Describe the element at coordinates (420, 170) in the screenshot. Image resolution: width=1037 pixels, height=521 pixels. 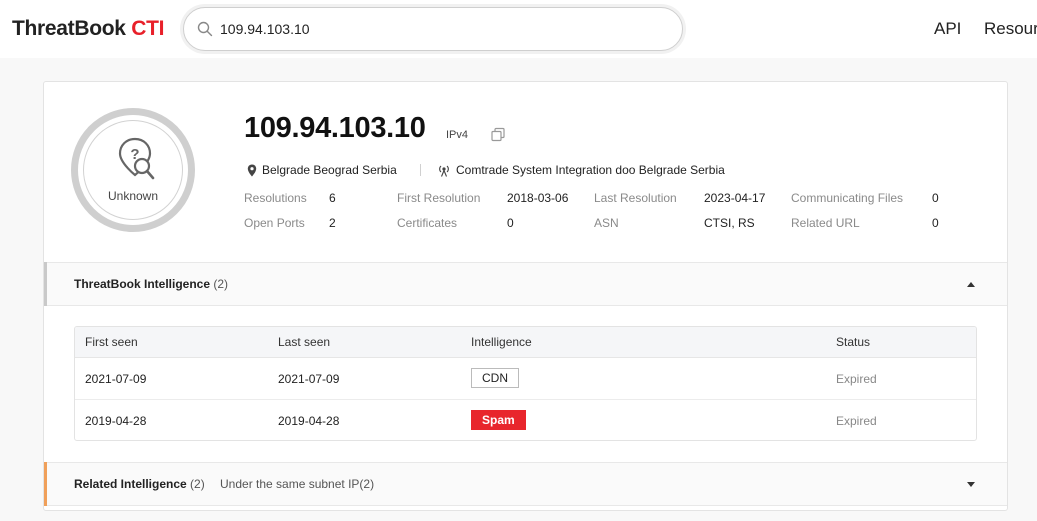
I see `divider` at that location.